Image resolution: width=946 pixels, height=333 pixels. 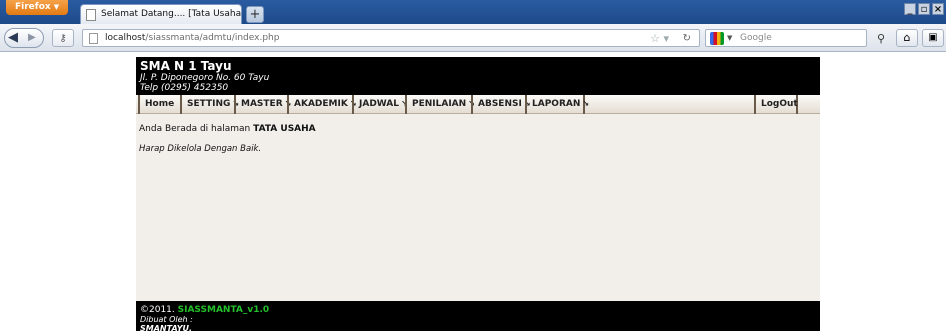 What do you see at coordinates (480, 310) in the screenshot?
I see `copyright-line: ©2011. SIASSMANTA_v1.0` at bounding box center [480, 310].